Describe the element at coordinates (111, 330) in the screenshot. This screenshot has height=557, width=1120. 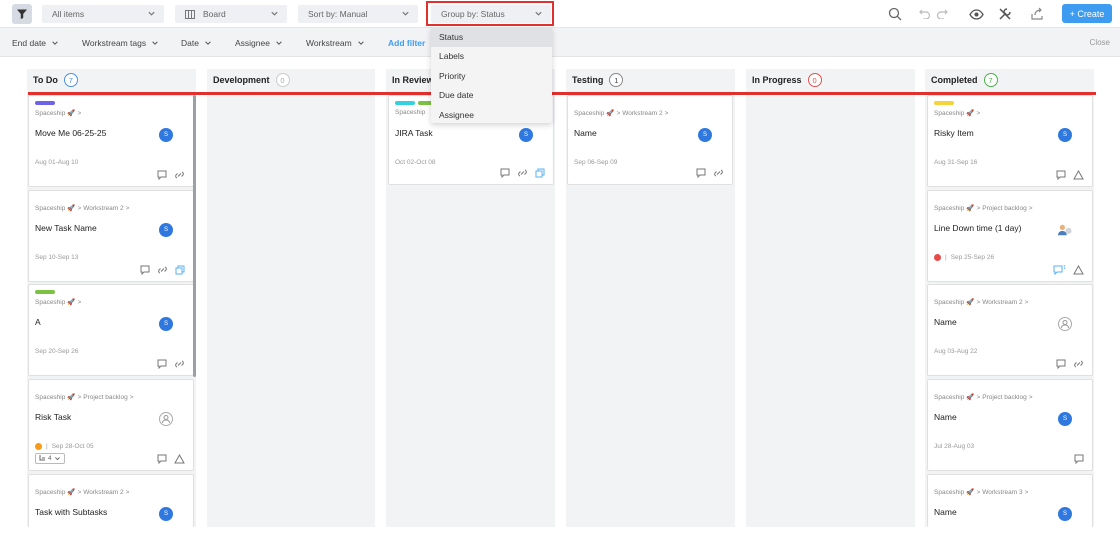
I see `task-card: Spaceship 🚀 > A S Sep 20-Sep 26` at that location.